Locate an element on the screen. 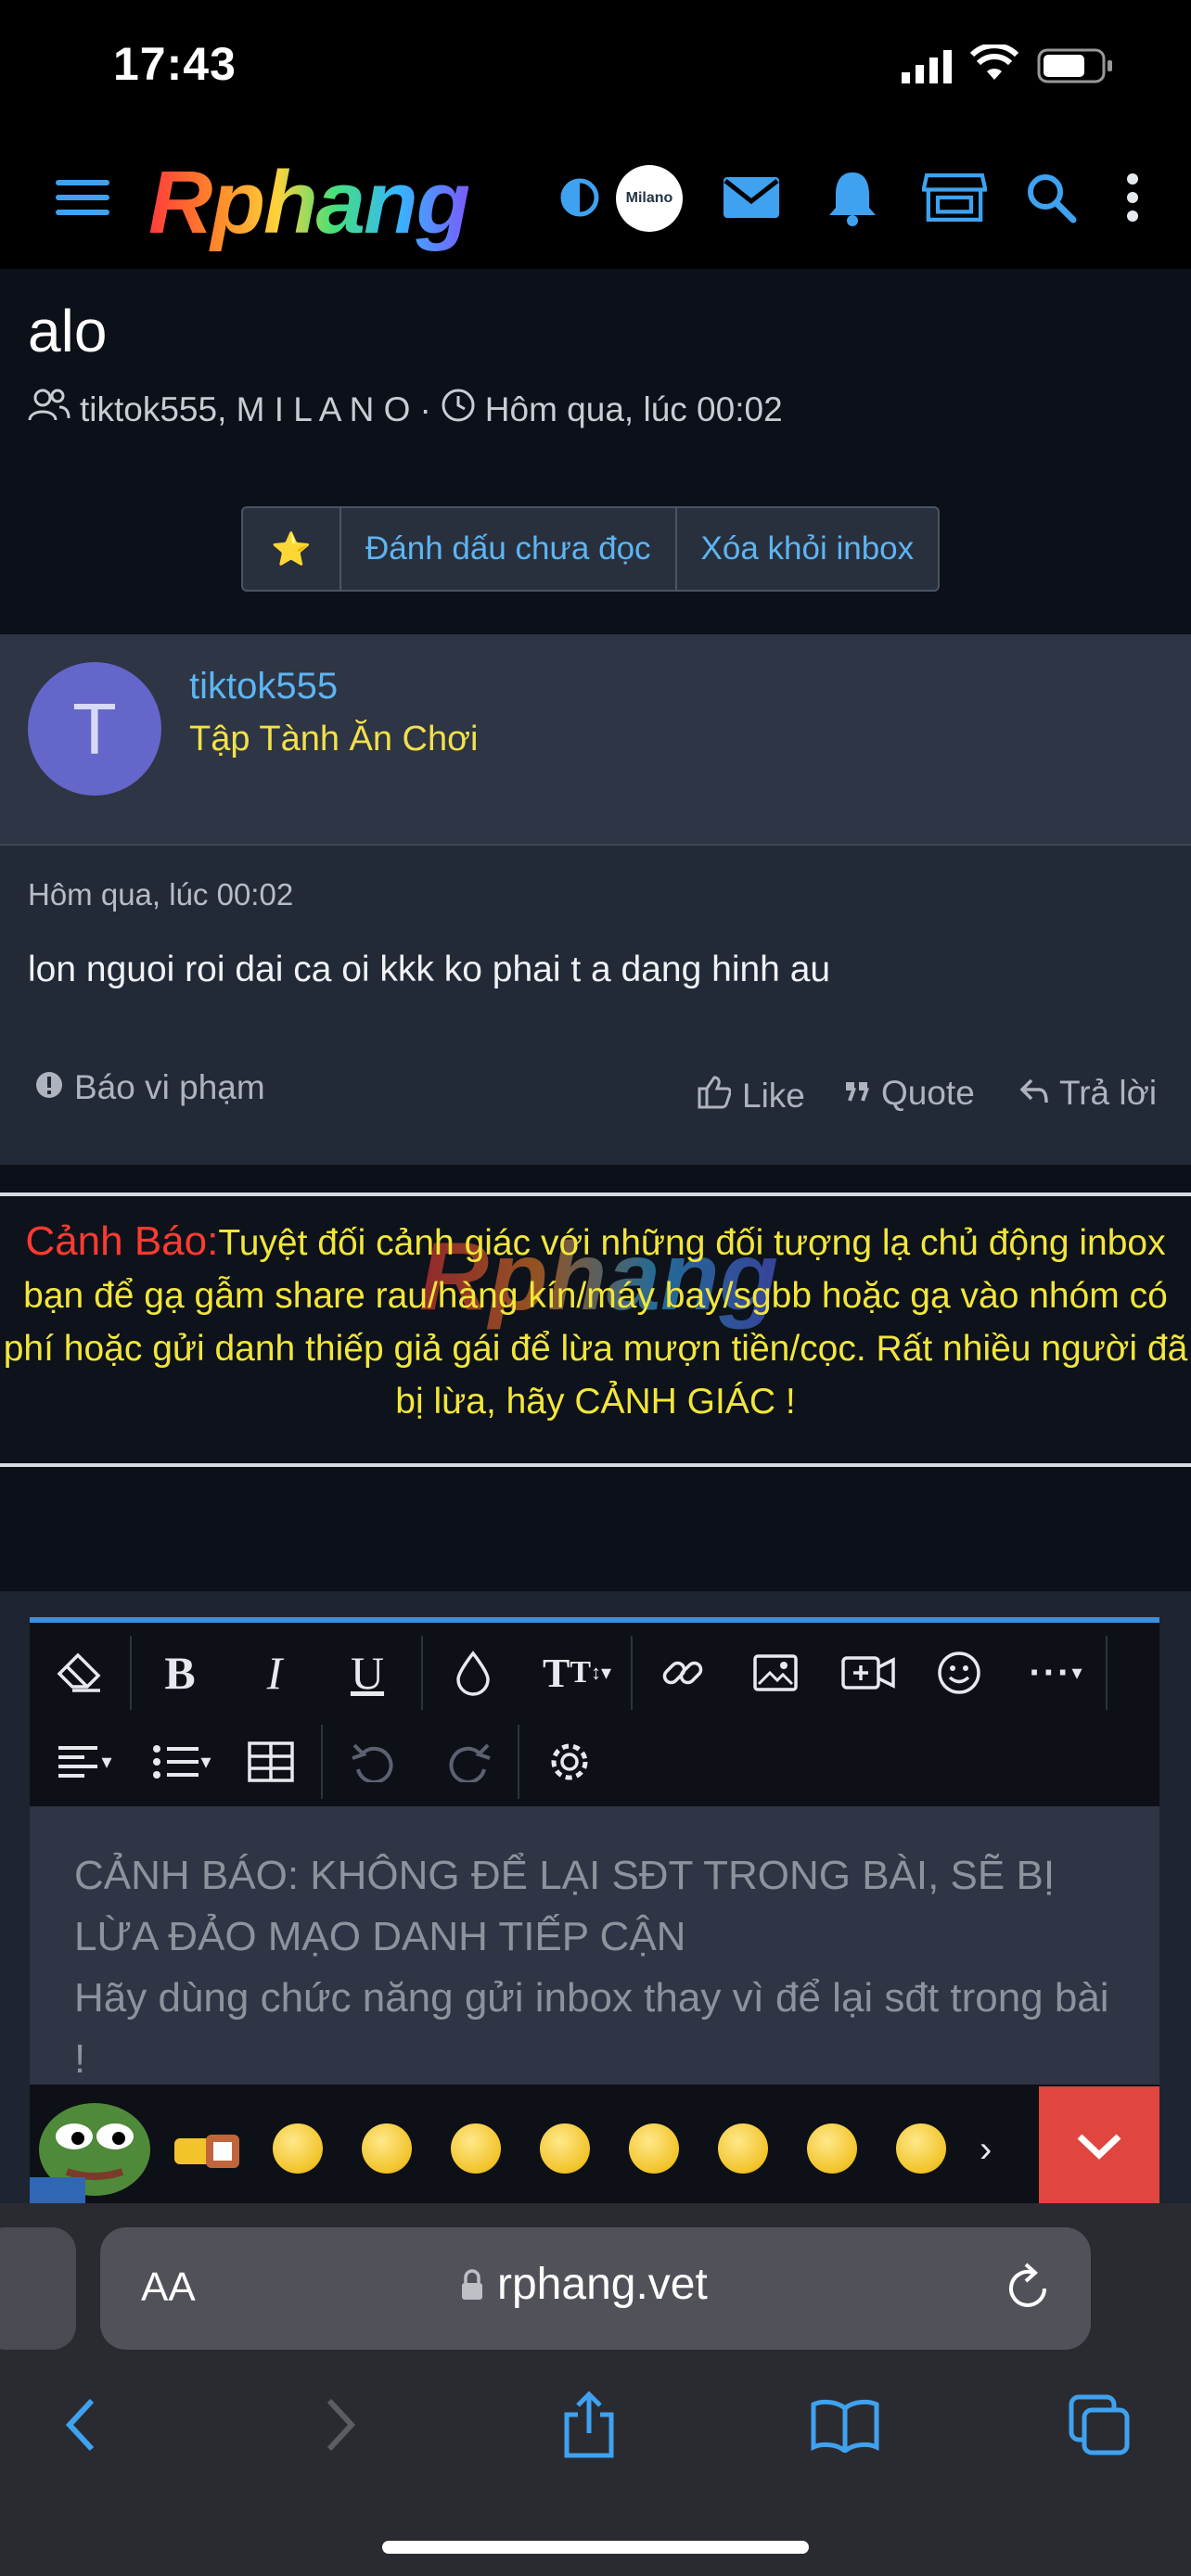 This screenshot has height=2576, width=1191. color-drop-icon is located at coordinates (473, 1673).